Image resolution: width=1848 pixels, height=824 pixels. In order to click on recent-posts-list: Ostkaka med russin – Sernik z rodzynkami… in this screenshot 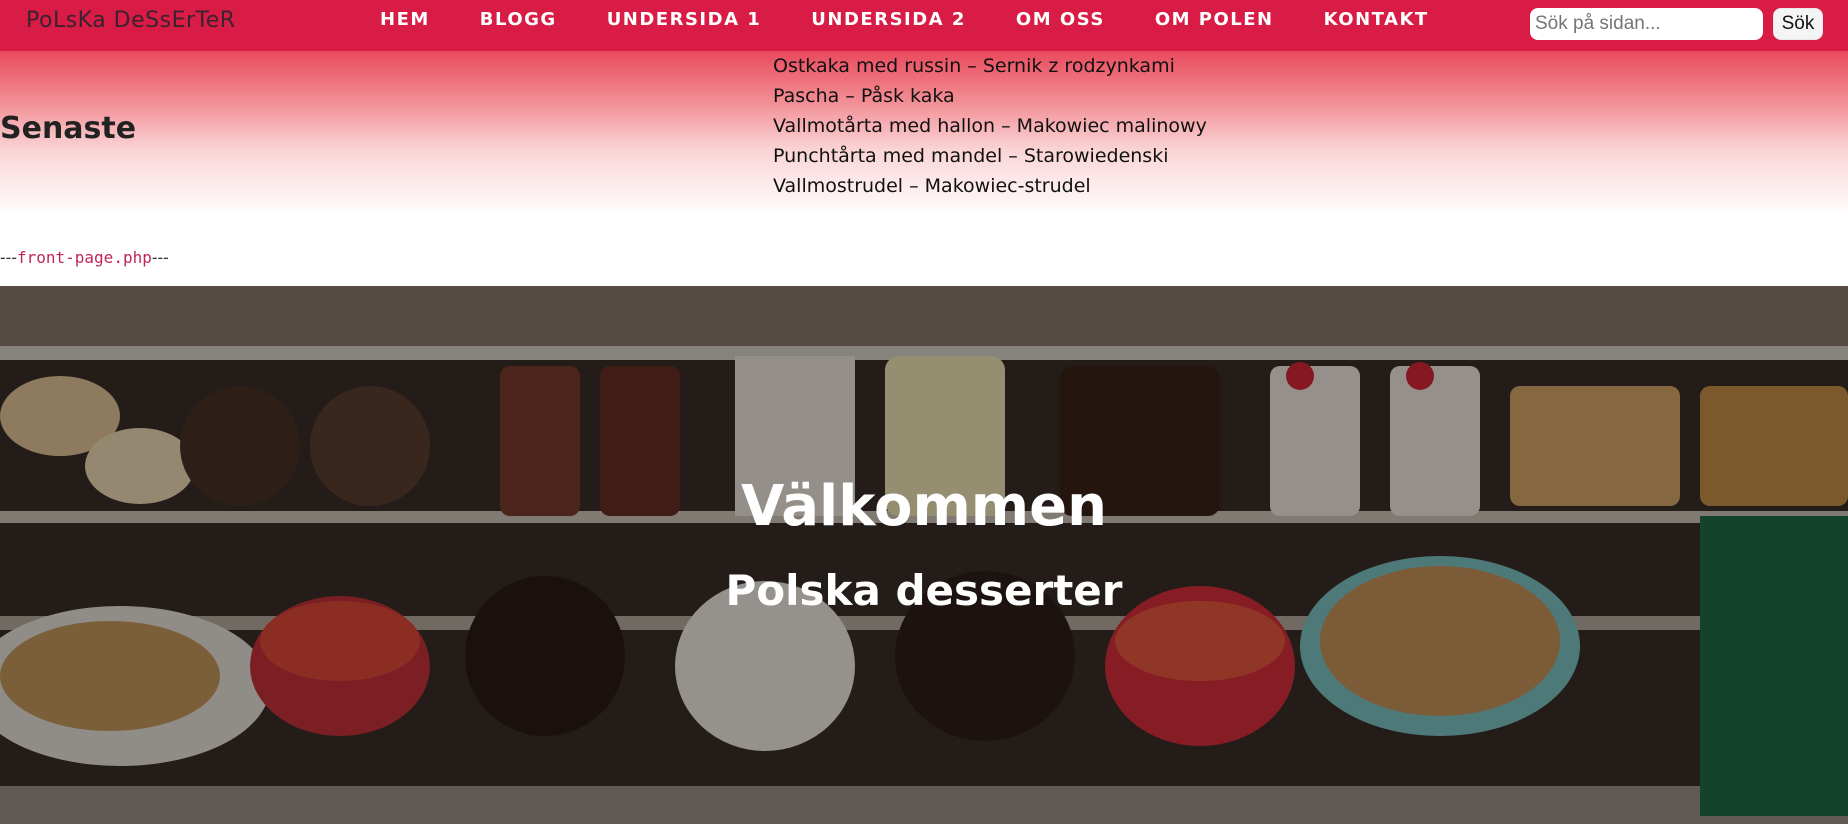, I will do `click(990, 126)`.